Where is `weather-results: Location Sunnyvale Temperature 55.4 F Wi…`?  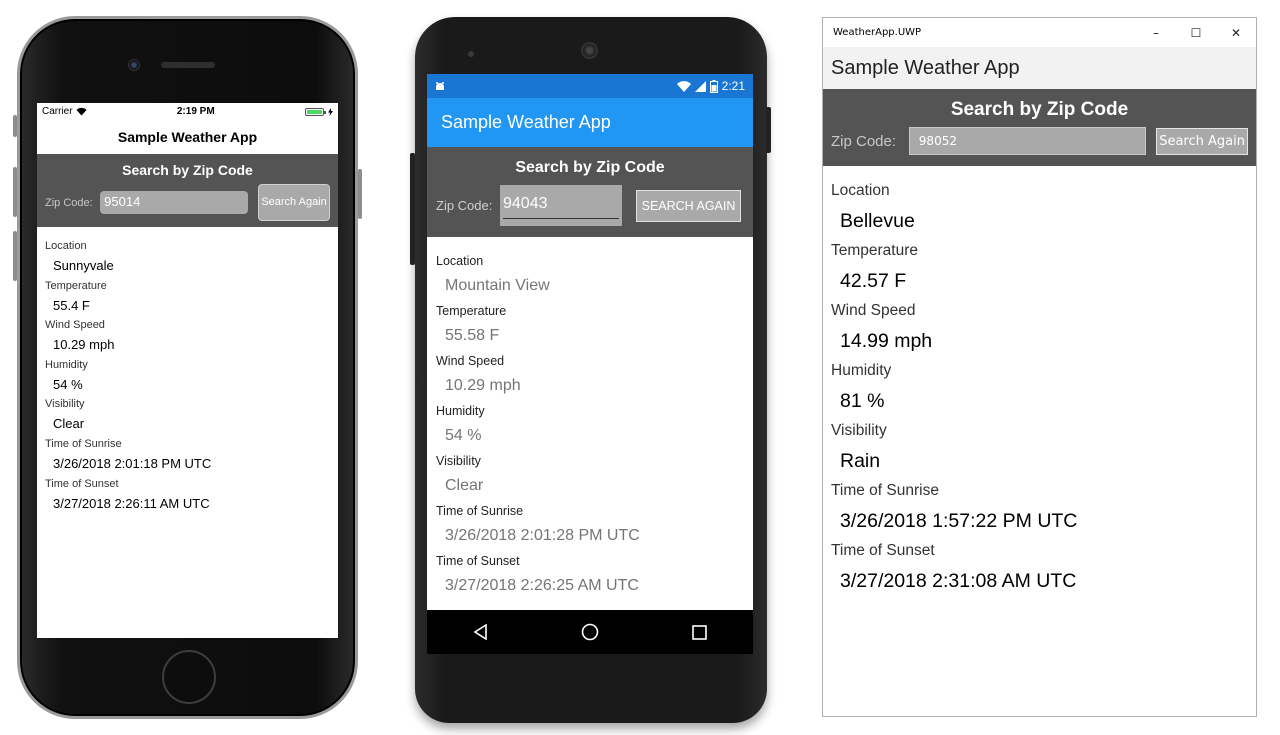 weather-results: Location Sunnyvale Temperature 55.4 F Wi… is located at coordinates (187, 372).